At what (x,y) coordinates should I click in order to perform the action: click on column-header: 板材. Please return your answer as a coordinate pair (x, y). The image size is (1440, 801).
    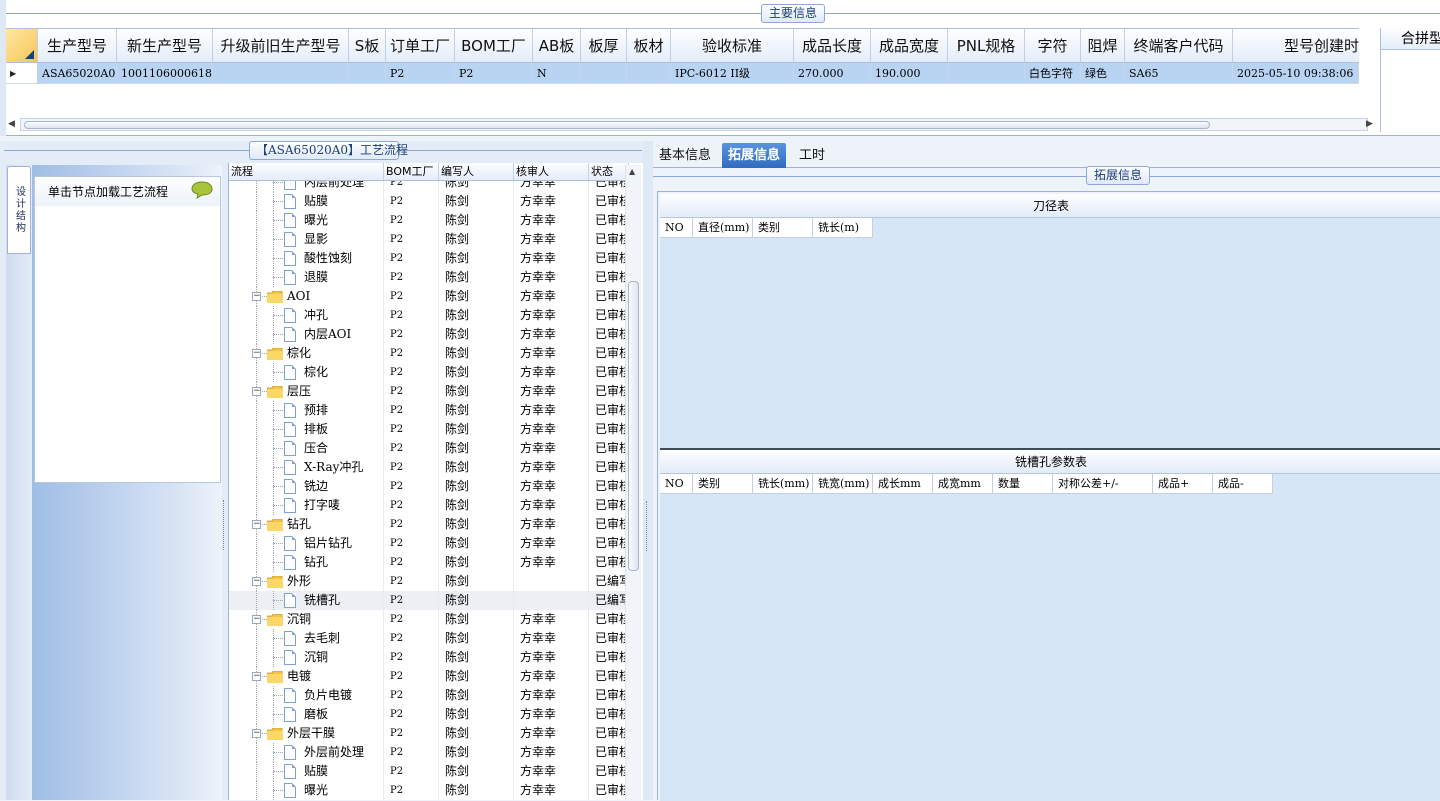
    Looking at the image, I should click on (649, 45).